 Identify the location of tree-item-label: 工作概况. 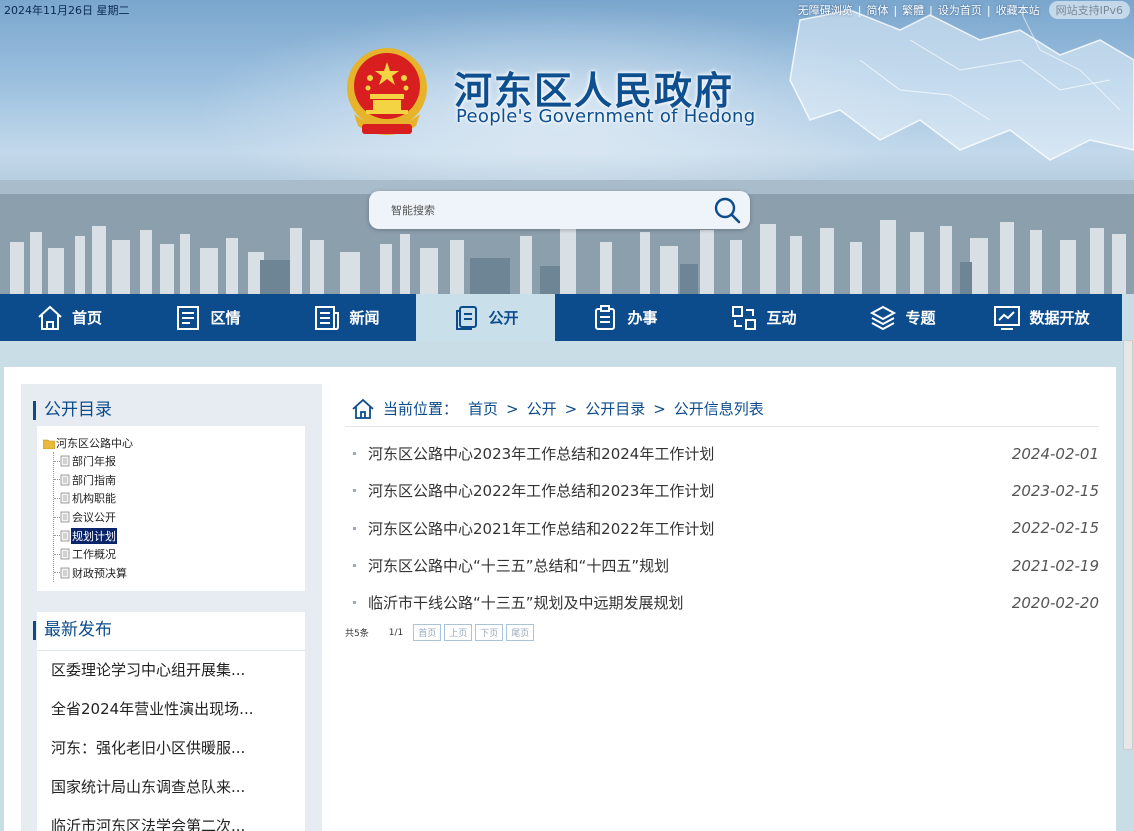
(94, 555).